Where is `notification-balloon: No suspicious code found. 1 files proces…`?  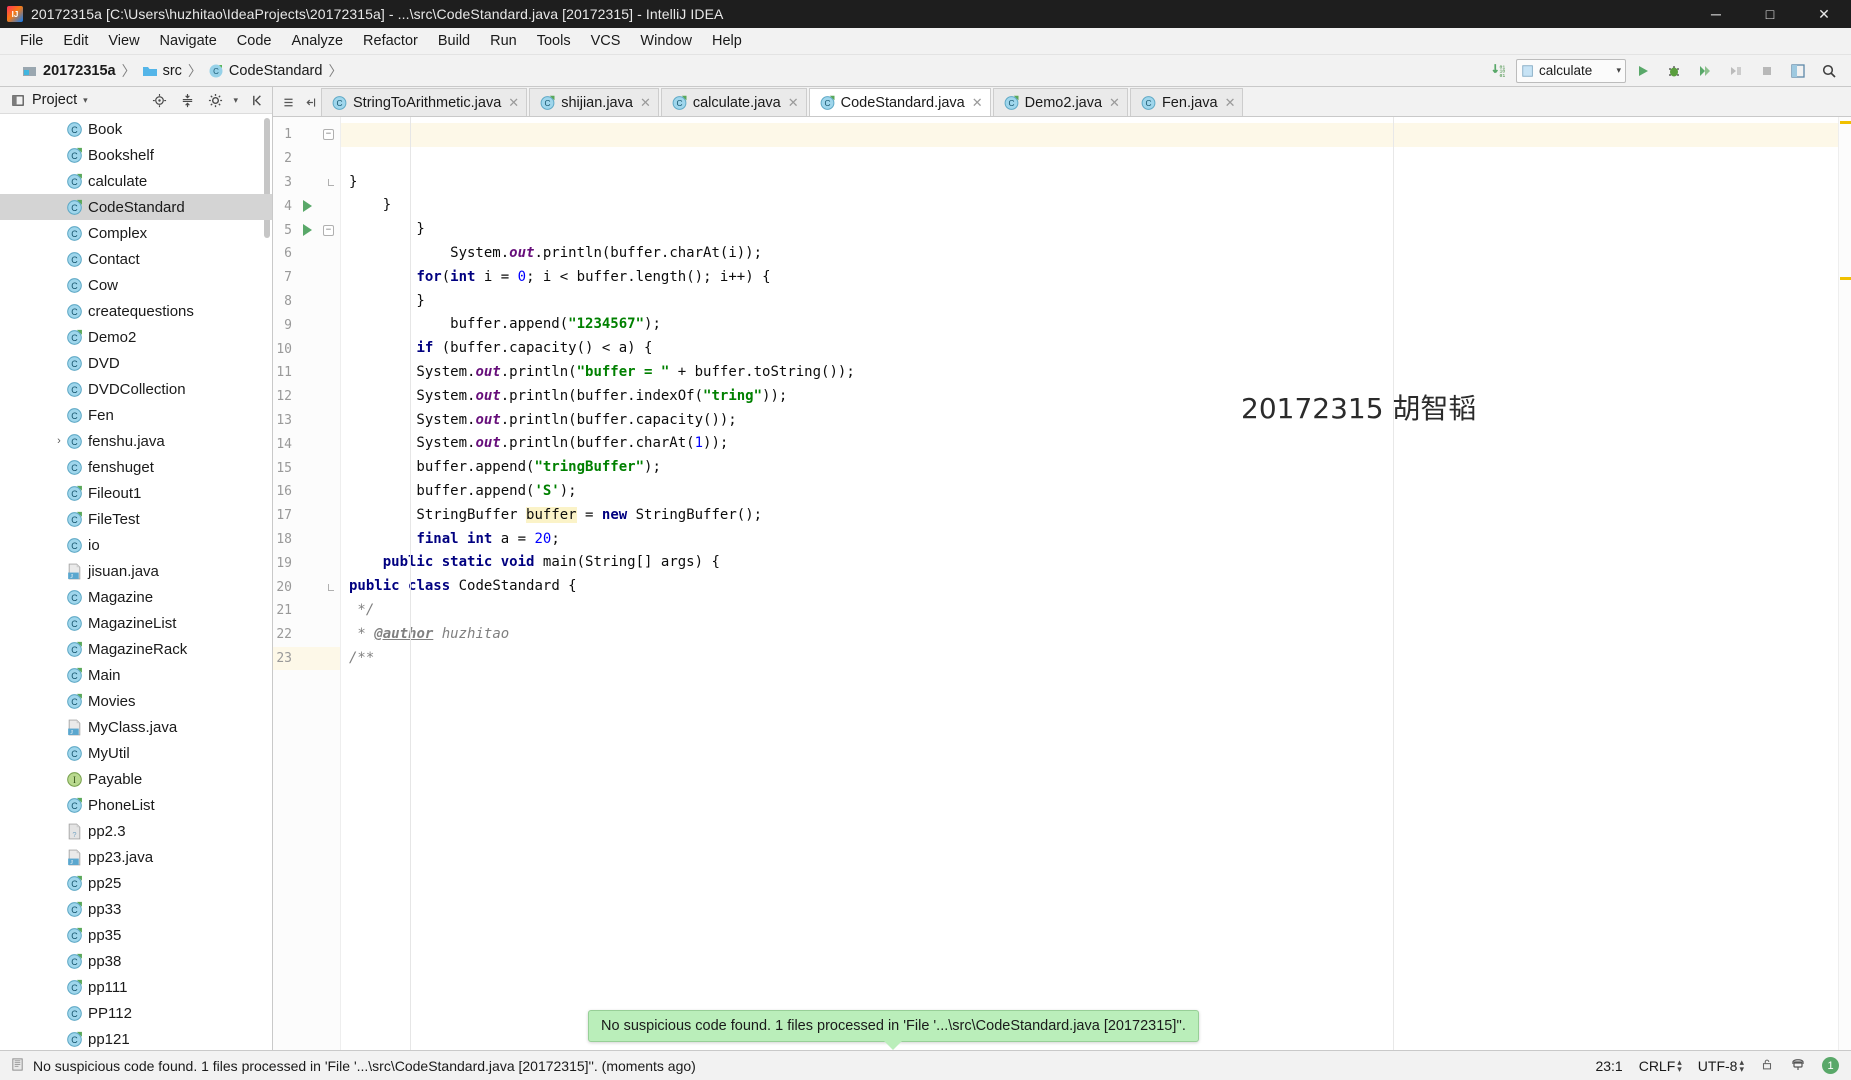
notification-balloon: No suspicious code found. 1 files proces… is located at coordinates (893, 1030).